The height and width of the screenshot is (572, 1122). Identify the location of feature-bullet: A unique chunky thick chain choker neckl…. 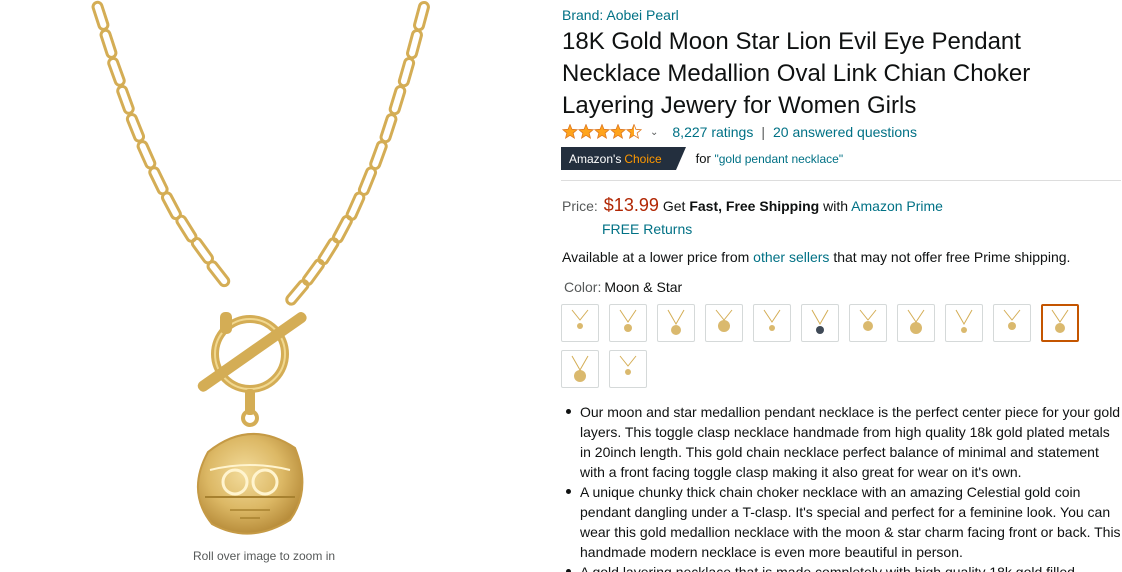
(841, 522).